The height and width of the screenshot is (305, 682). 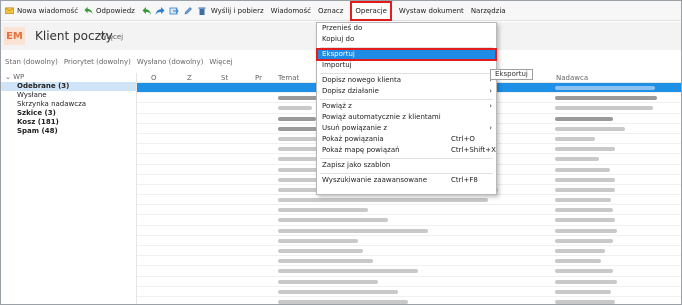 What do you see at coordinates (406, 128) in the screenshot?
I see `menu-item-remove-link: Usuń powiązanie z ›` at bounding box center [406, 128].